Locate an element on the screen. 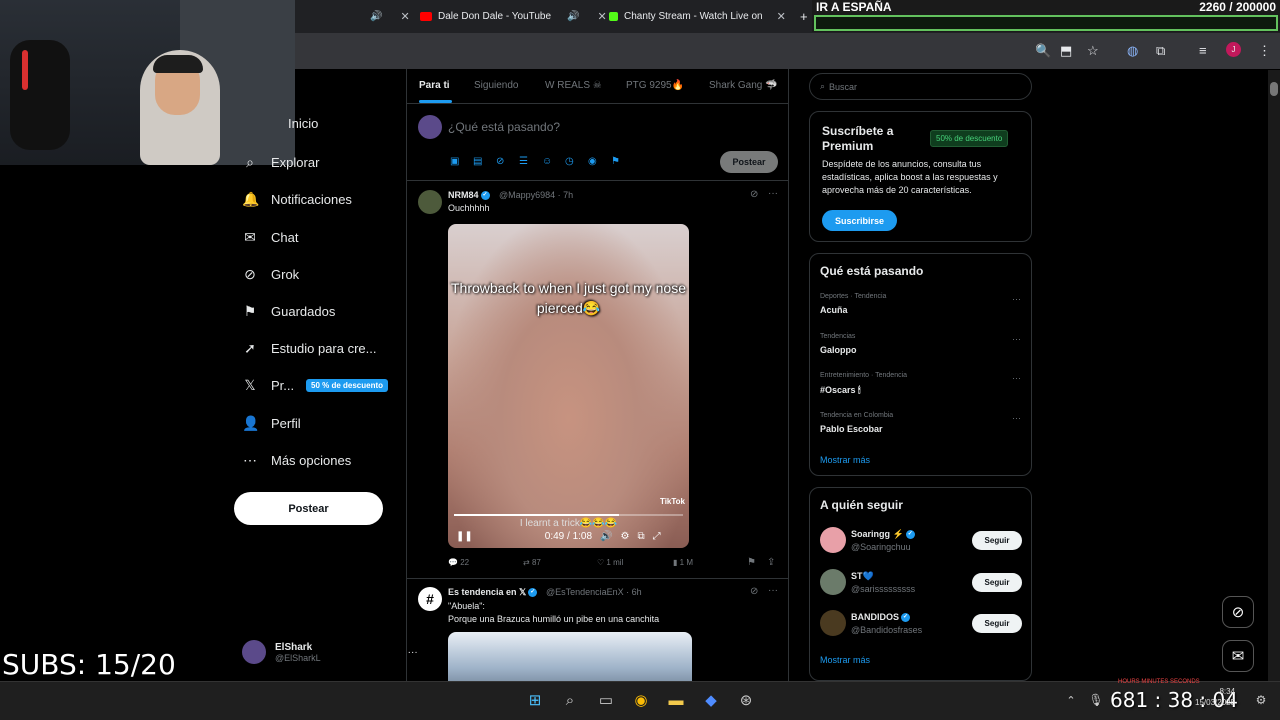  app-icon: ◆ is located at coordinates (711, 700).